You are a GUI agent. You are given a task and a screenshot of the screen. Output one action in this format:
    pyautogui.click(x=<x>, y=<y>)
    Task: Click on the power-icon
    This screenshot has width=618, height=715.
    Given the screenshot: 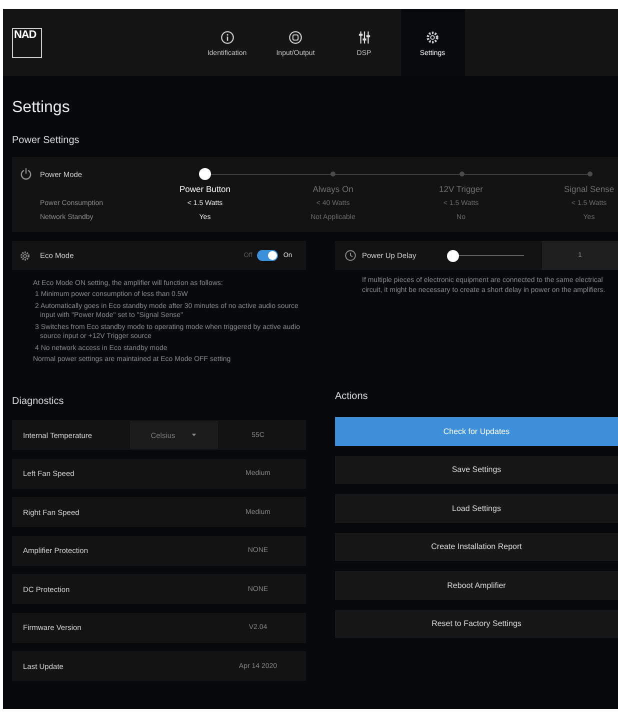 What is the action you would take?
    pyautogui.click(x=26, y=174)
    